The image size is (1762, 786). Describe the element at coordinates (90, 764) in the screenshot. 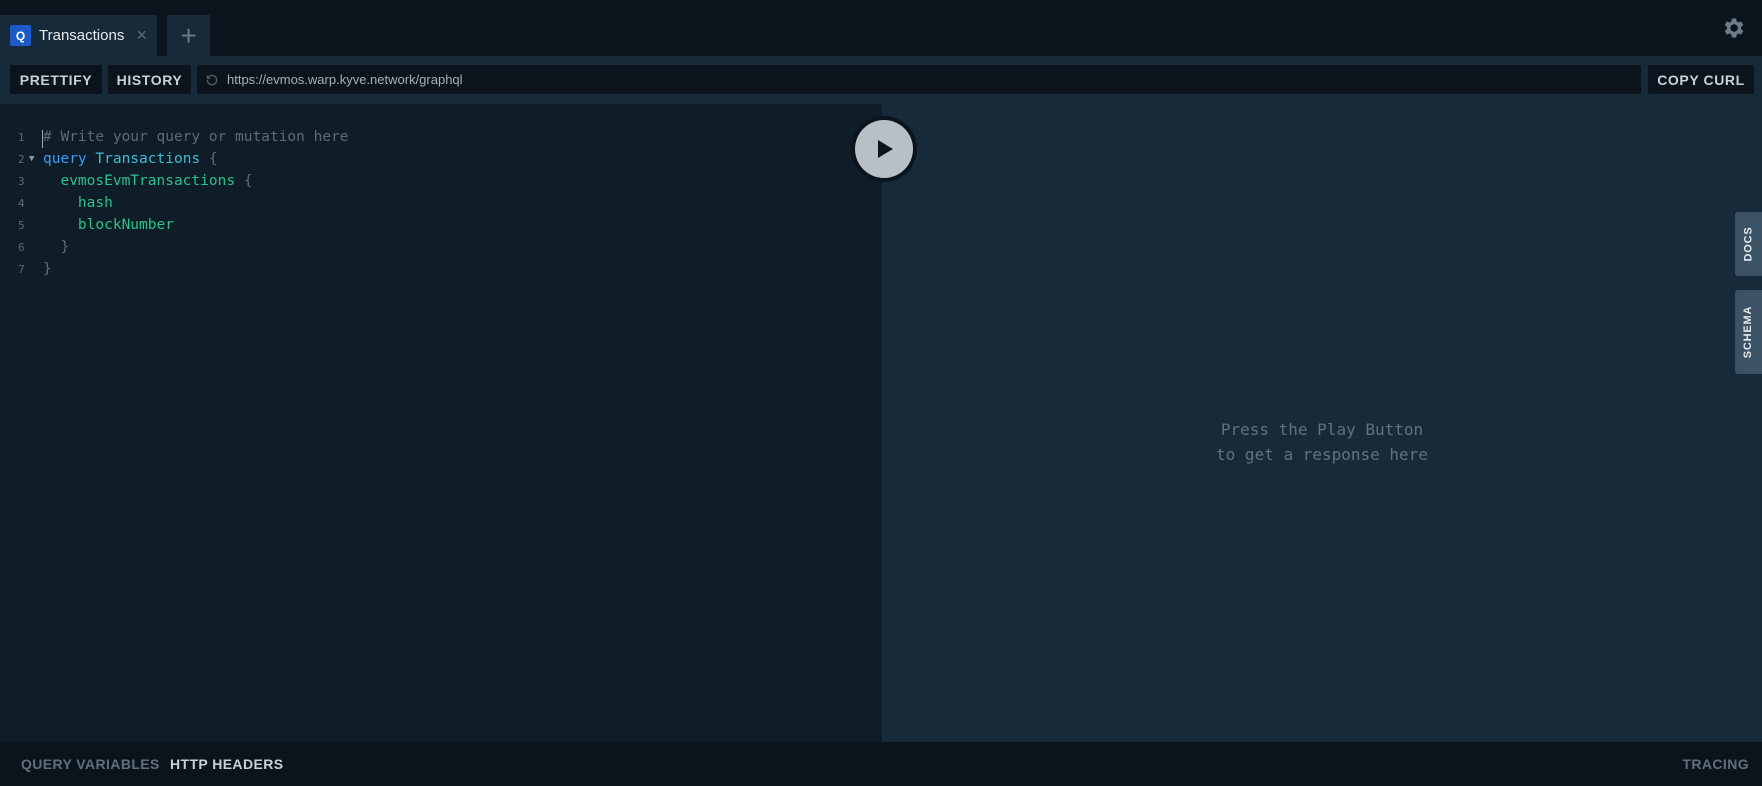

I see `query-variables-tab: QUERY VARIABLES` at that location.